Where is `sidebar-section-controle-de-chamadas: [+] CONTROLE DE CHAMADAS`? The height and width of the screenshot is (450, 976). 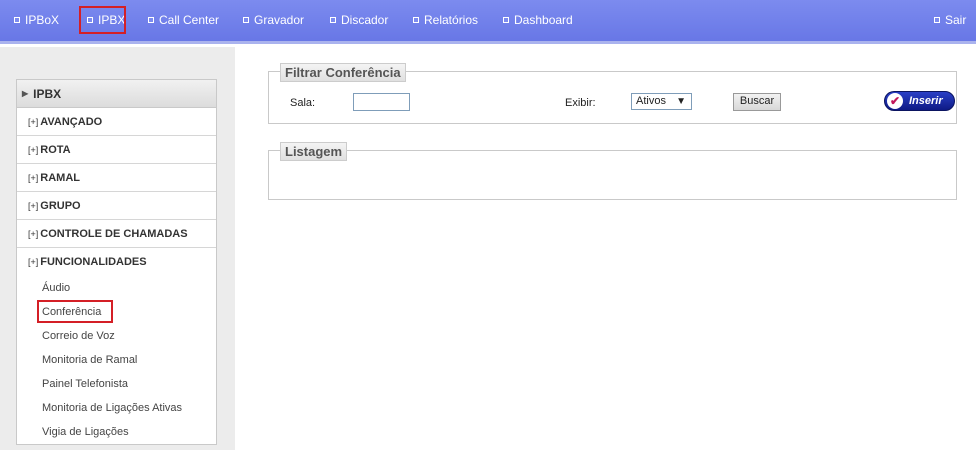
sidebar-section-controle-de-chamadas: [+] CONTROLE DE CHAMADAS is located at coordinates (116, 234).